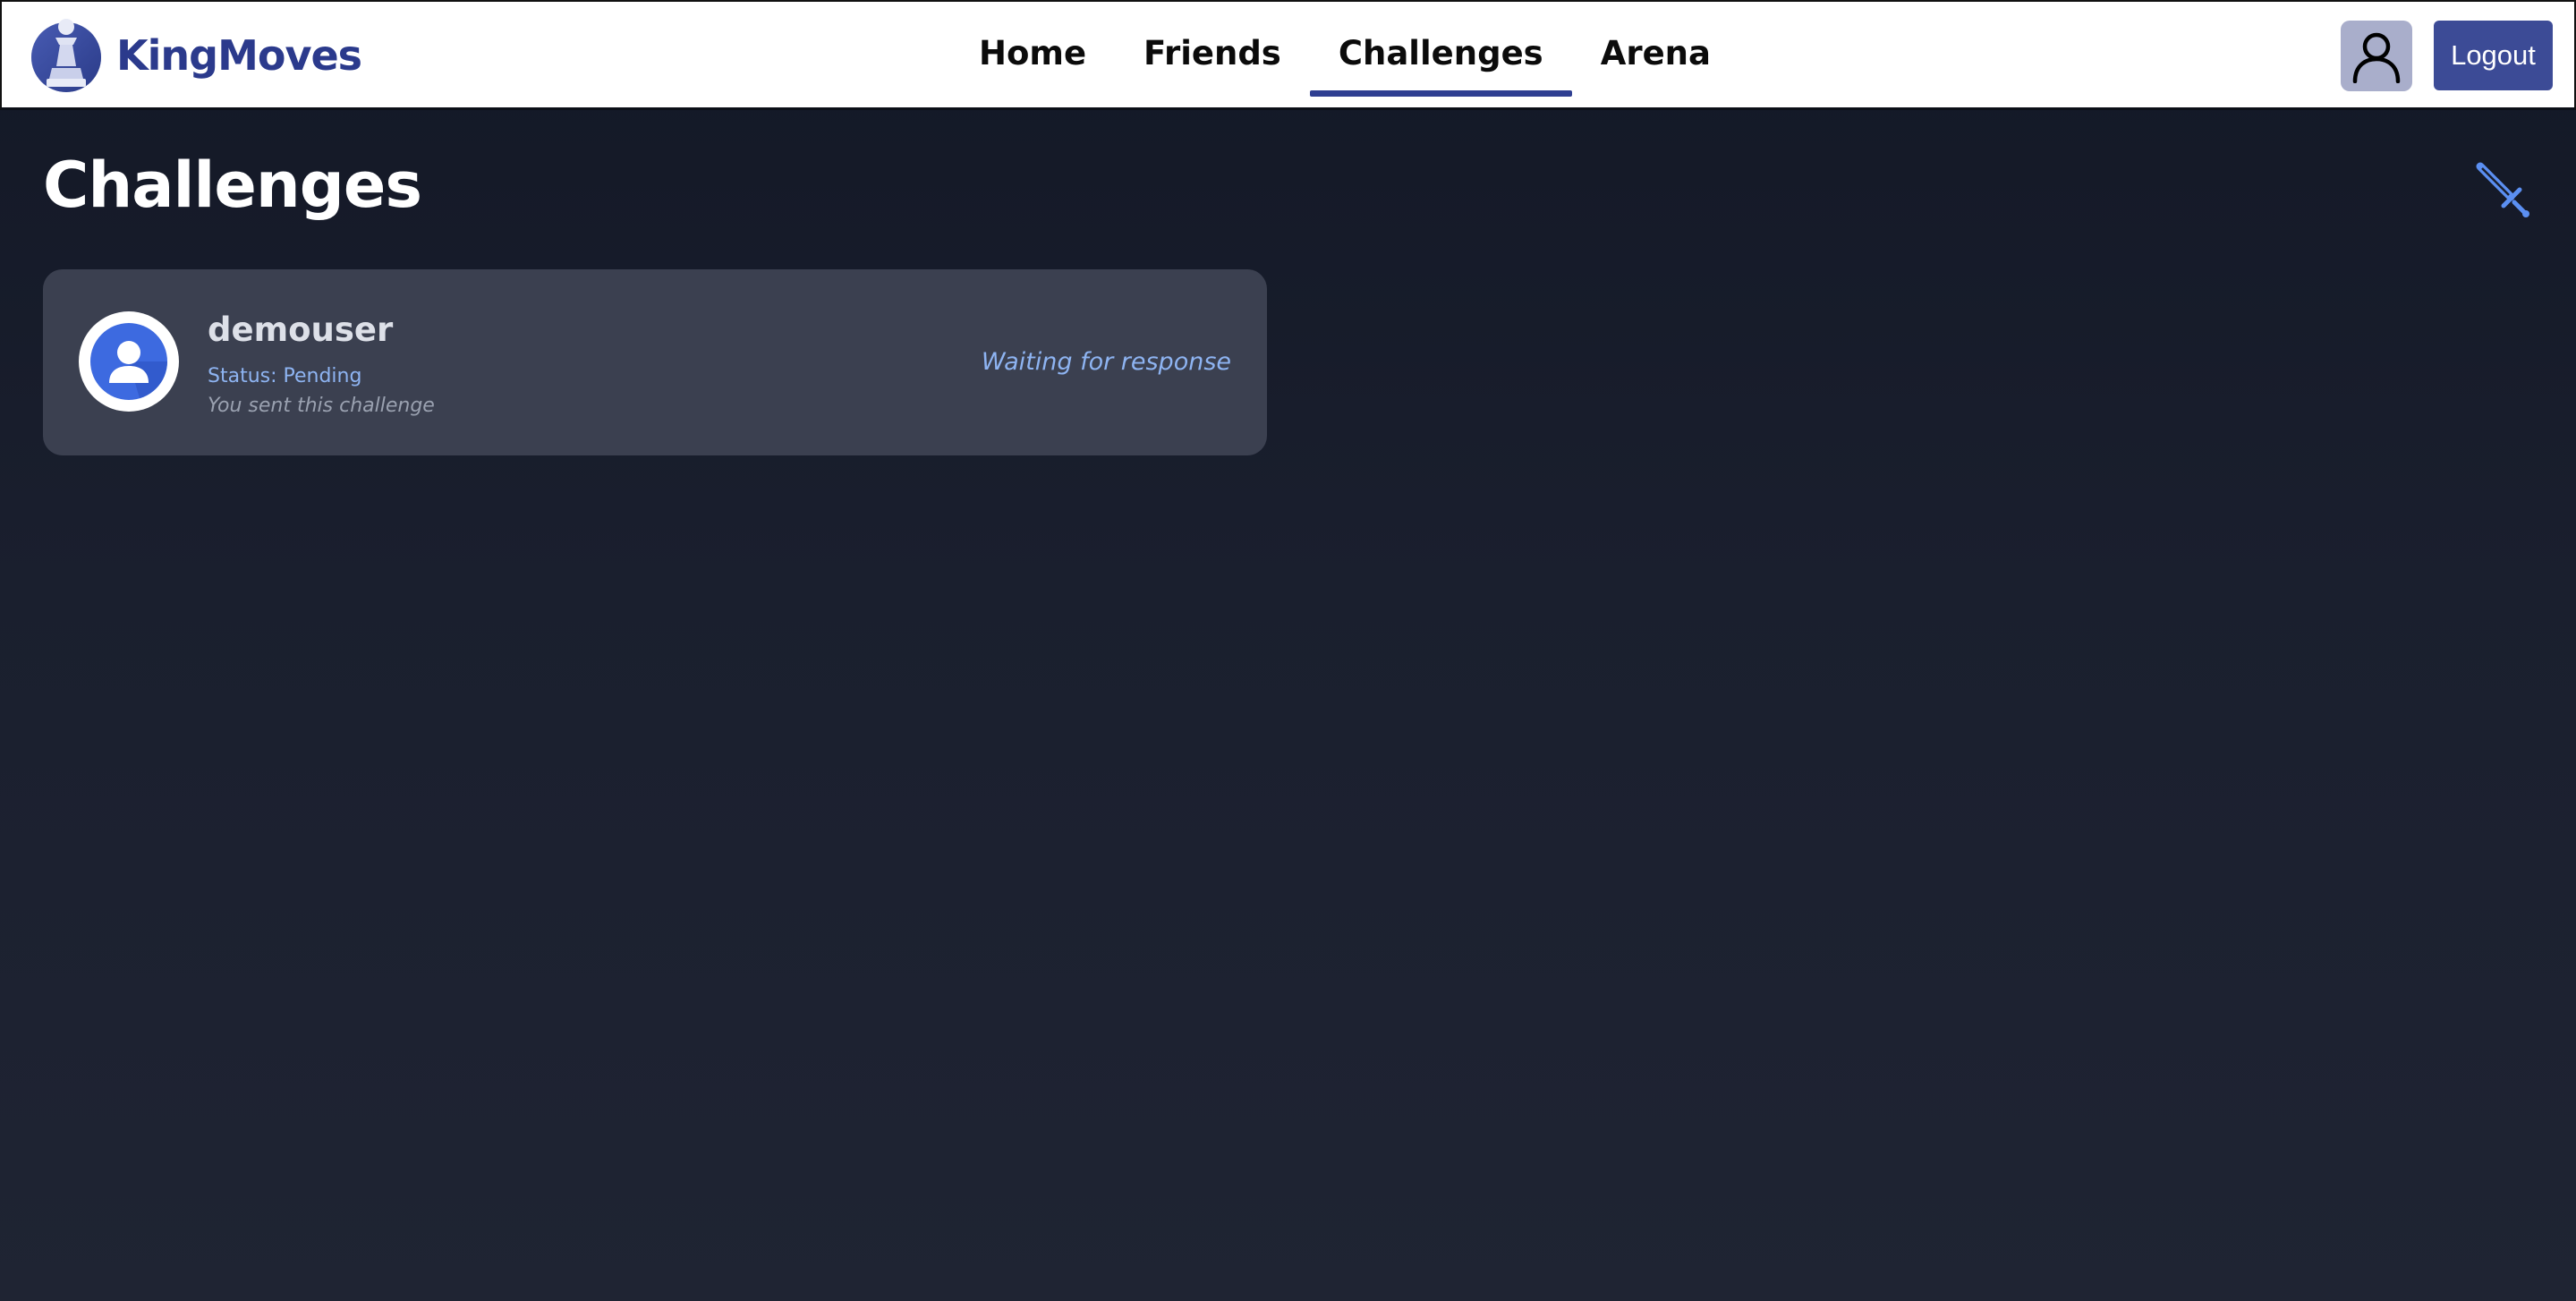 The height and width of the screenshot is (1301, 2576). I want to click on page-title: Challenges, so click(232, 185).